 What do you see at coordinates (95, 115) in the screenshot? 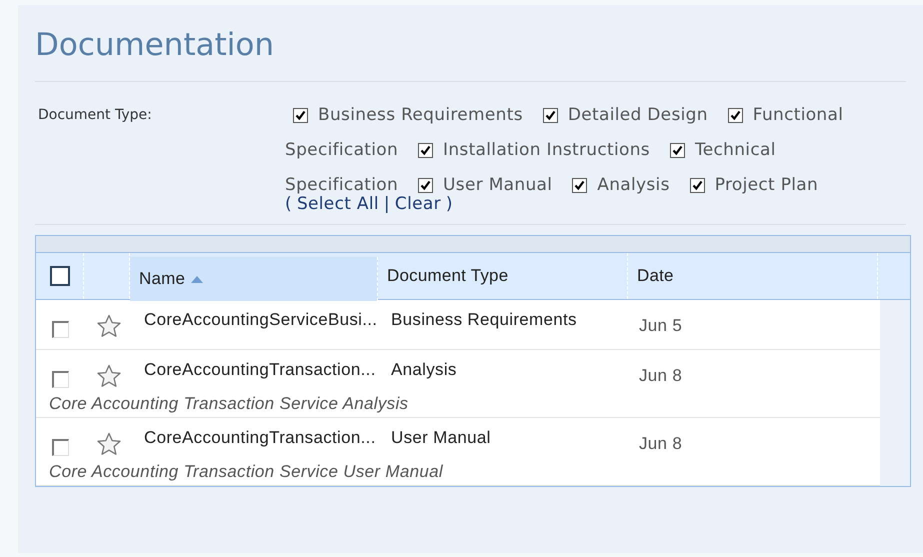
I see `filter-label: Document Type:` at bounding box center [95, 115].